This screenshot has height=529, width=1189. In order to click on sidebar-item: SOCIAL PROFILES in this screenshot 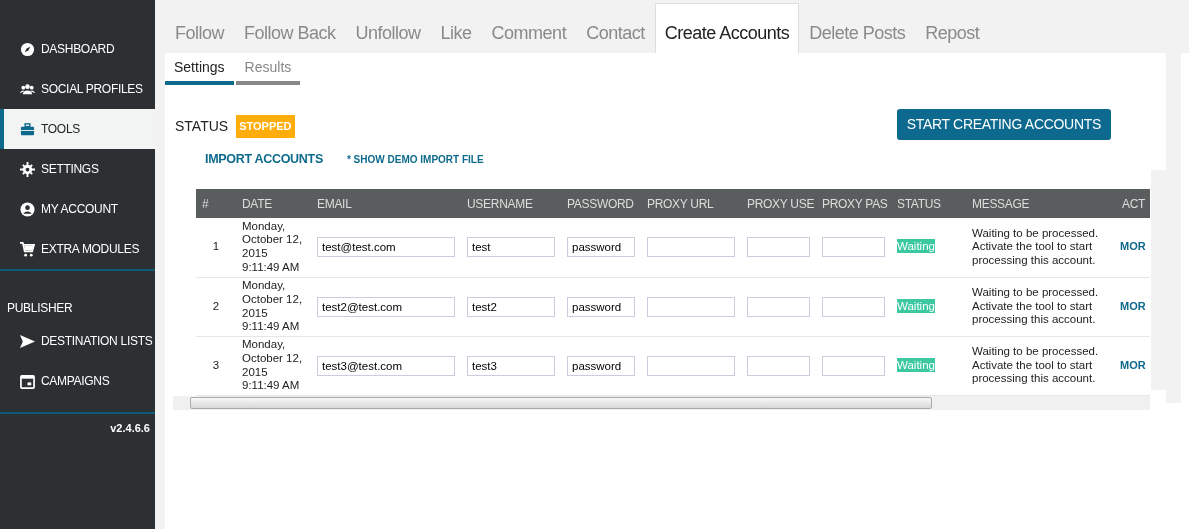, I will do `click(77, 89)`.